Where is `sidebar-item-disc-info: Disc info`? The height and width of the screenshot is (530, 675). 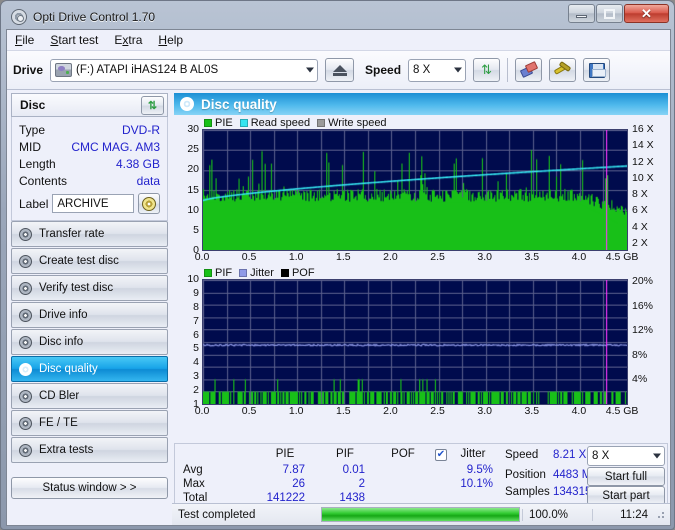
sidebar-item-disc-info: Disc info is located at coordinates (89, 342).